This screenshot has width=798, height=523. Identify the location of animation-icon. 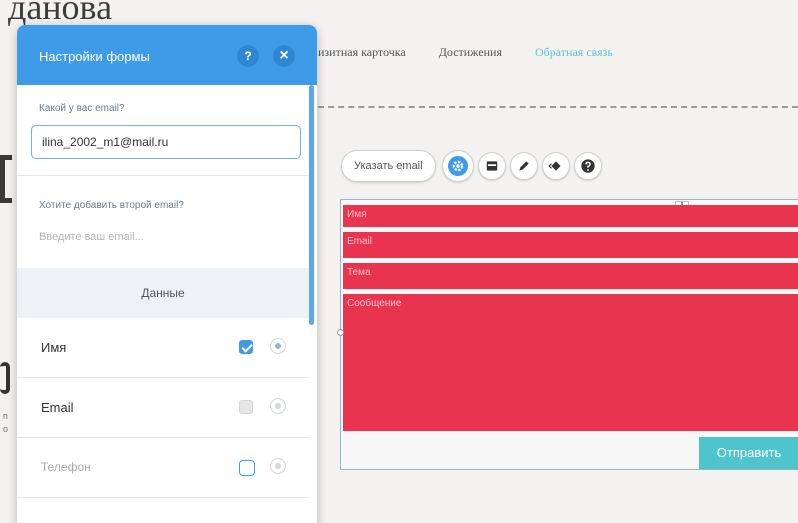
(554, 166).